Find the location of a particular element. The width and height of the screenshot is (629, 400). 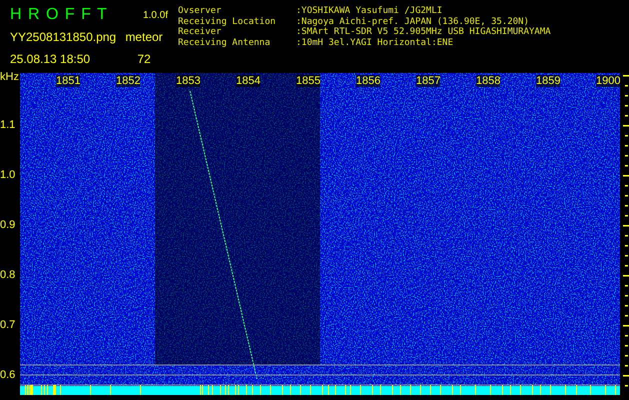

info-label: Receiving Antenna is located at coordinates (225, 43).